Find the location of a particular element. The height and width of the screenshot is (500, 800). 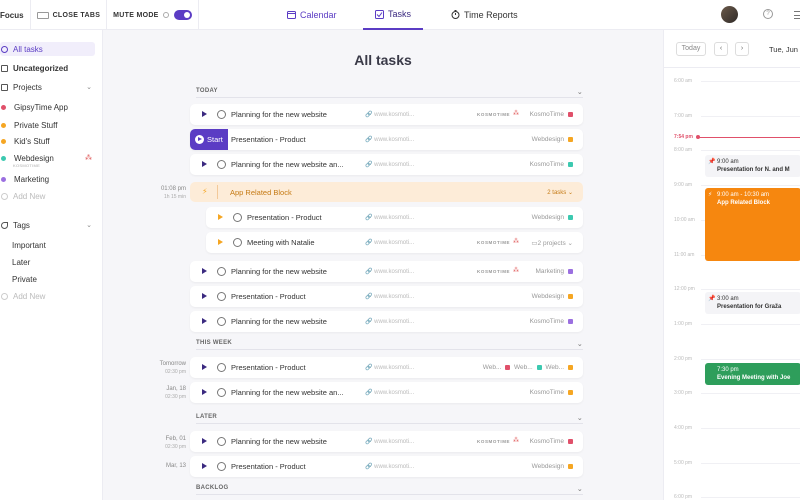

section-backlog: BACKLOG ⌄ is located at coordinates (389, 490).